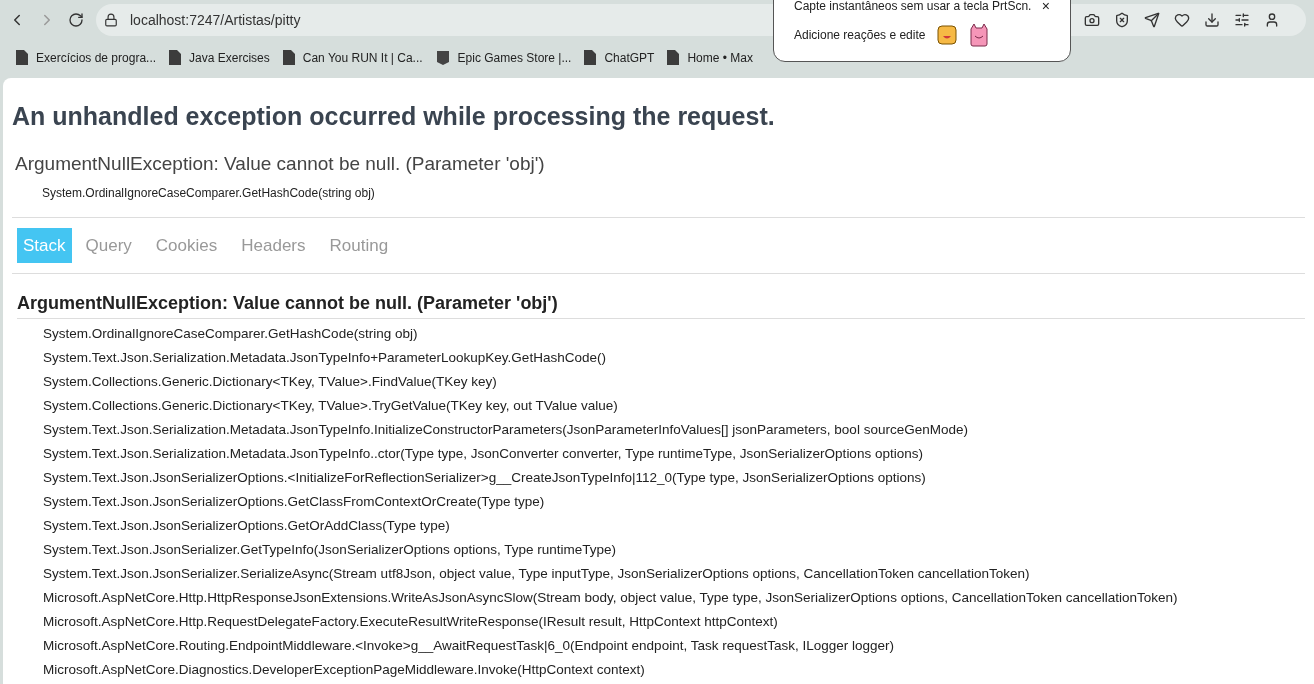 The height and width of the screenshot is (684, 1314). I want to click on camera-icon, so click(1092, 20).